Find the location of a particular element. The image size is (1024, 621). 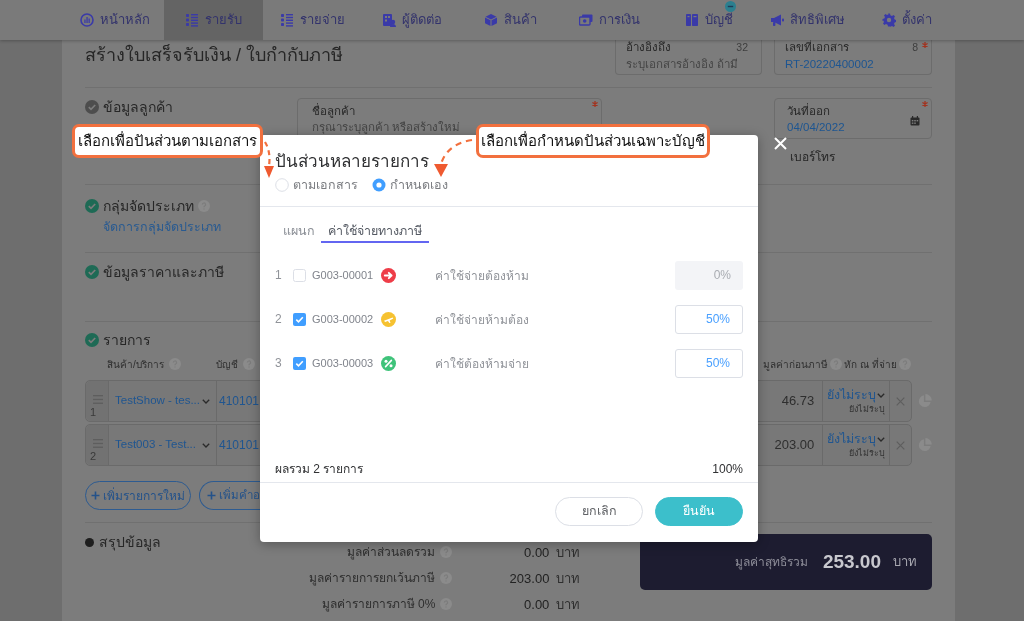

section-title: รายการ is located at coordinates (127, 340).